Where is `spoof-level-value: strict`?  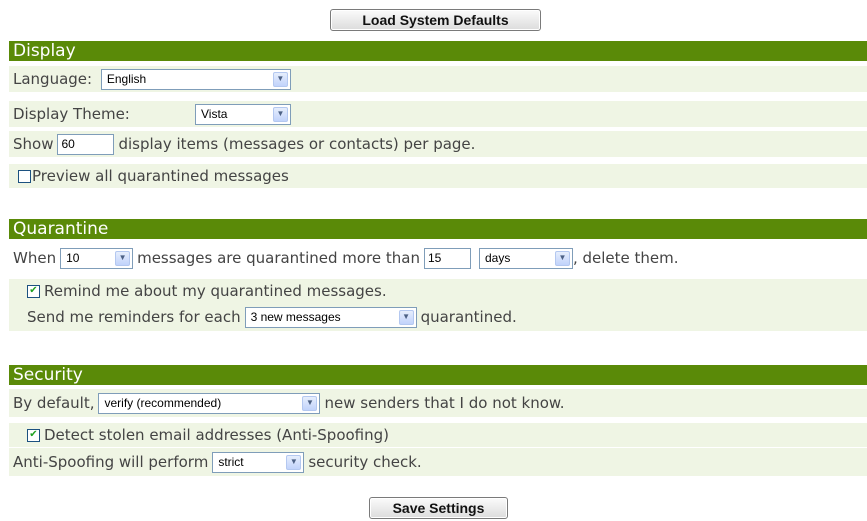
spoof-level-value: strict is located at coordinates (231, 462).